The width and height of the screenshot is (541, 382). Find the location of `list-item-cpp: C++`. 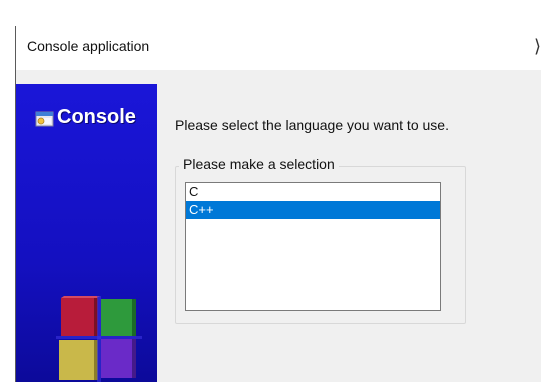

list-item-cpp: C++ is located at coordinates (313, 210).